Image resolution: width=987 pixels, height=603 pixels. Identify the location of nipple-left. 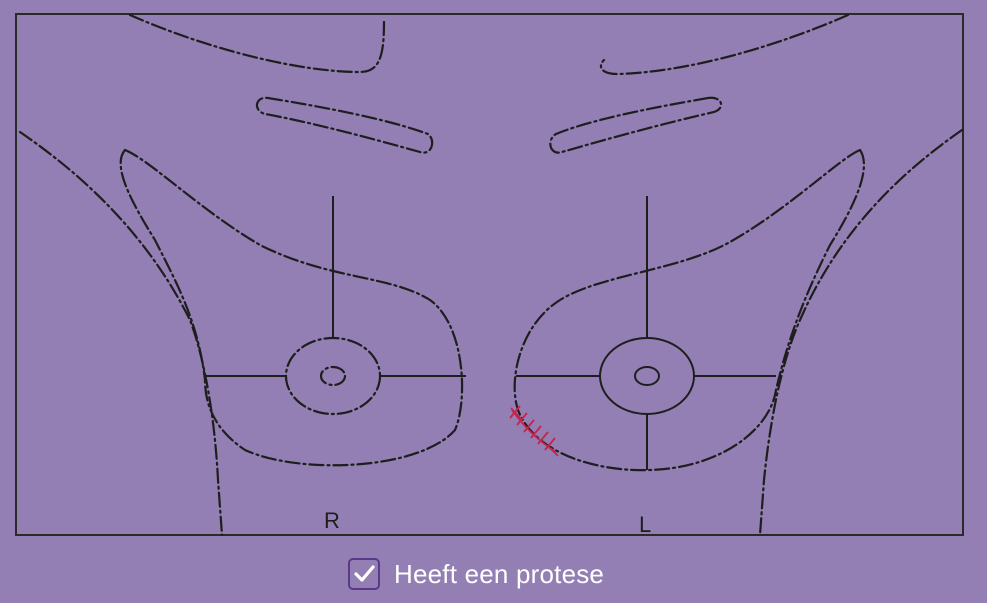
(647, 376).